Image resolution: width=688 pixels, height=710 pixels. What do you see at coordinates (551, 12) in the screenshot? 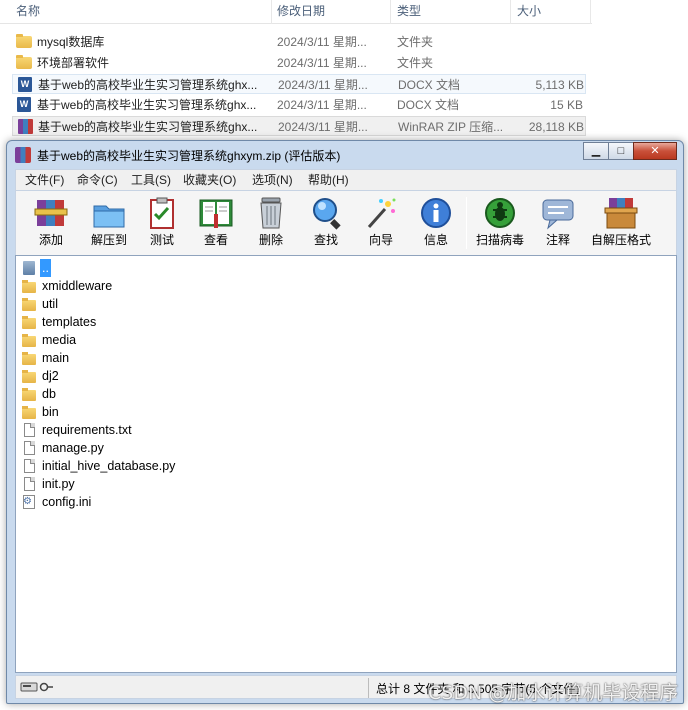
I see `column-size: 大小` at bounding box center [551, 12].